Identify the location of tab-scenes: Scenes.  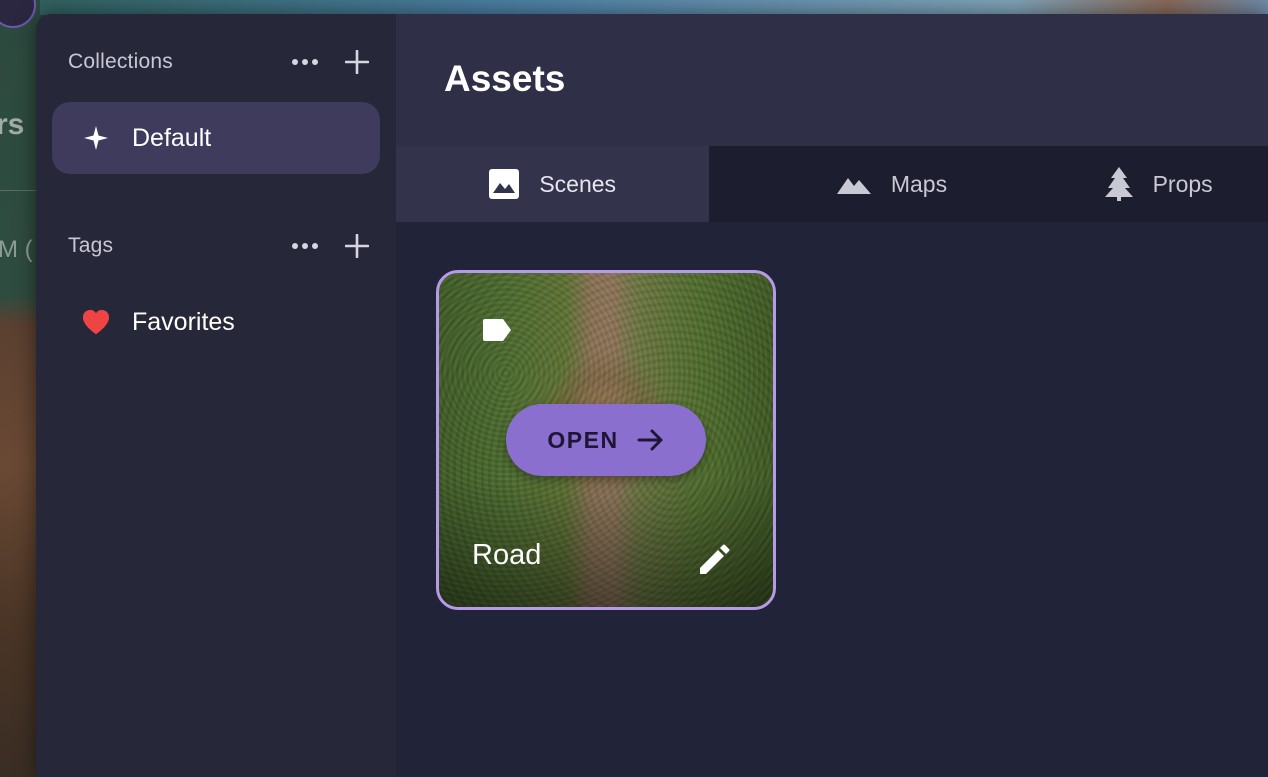
(553, 184).